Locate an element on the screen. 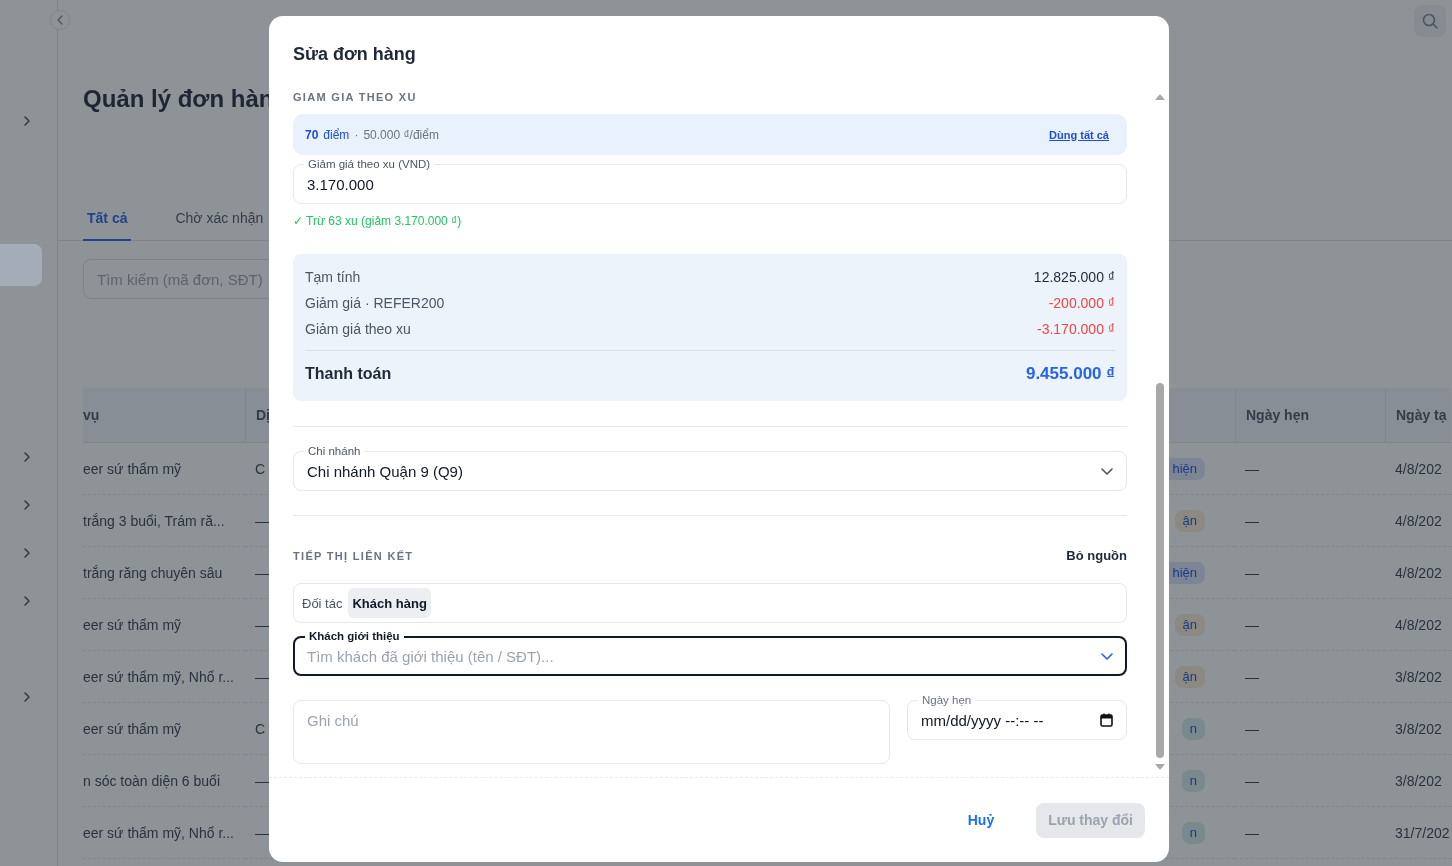 The height and width of the screenshot is (866, 1452). search-button is located at coordinates (1430, 21).